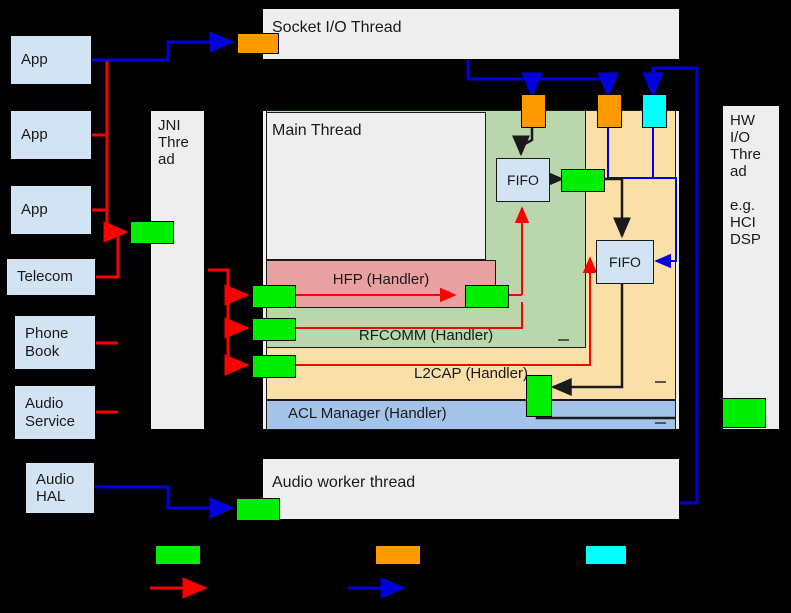  What do you see at coordinates (367, 413) in the screenshot?
I see `protocol-label-acl: ACL Manager (Handler)` at bounding box center [367, 413].